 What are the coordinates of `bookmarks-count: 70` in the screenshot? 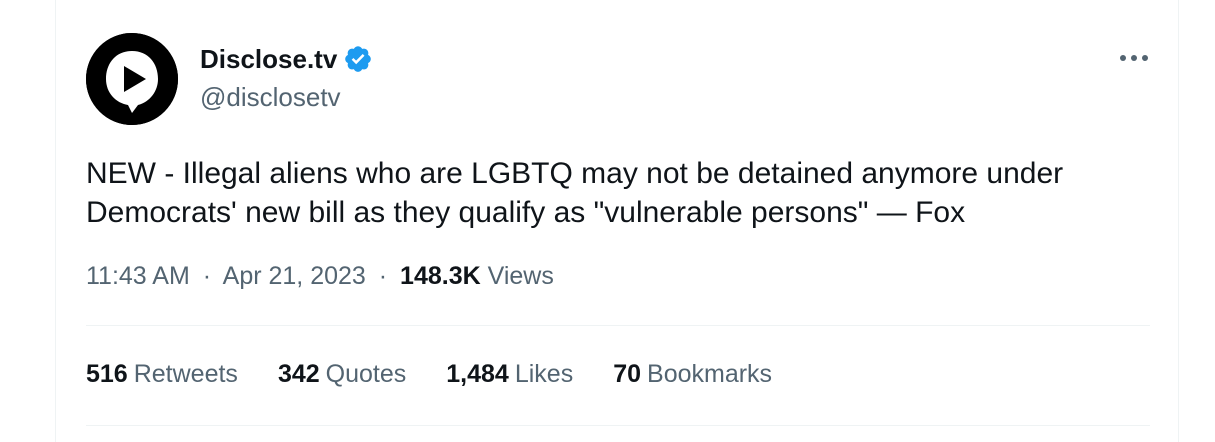 It's located at (627, 374).